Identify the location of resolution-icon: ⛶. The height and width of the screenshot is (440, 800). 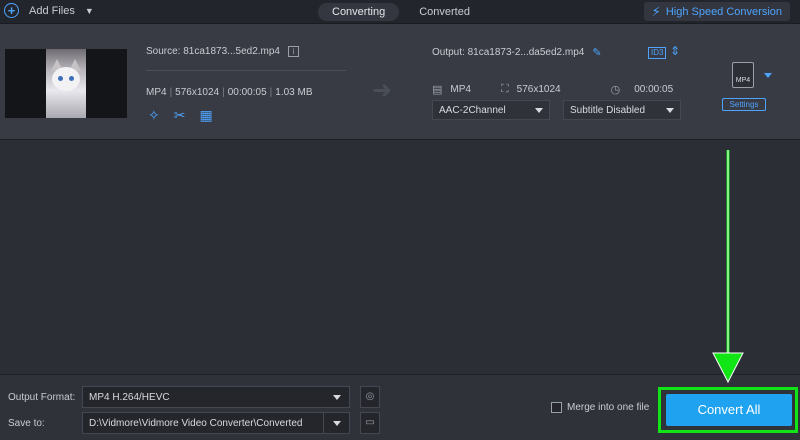
(504, 89).